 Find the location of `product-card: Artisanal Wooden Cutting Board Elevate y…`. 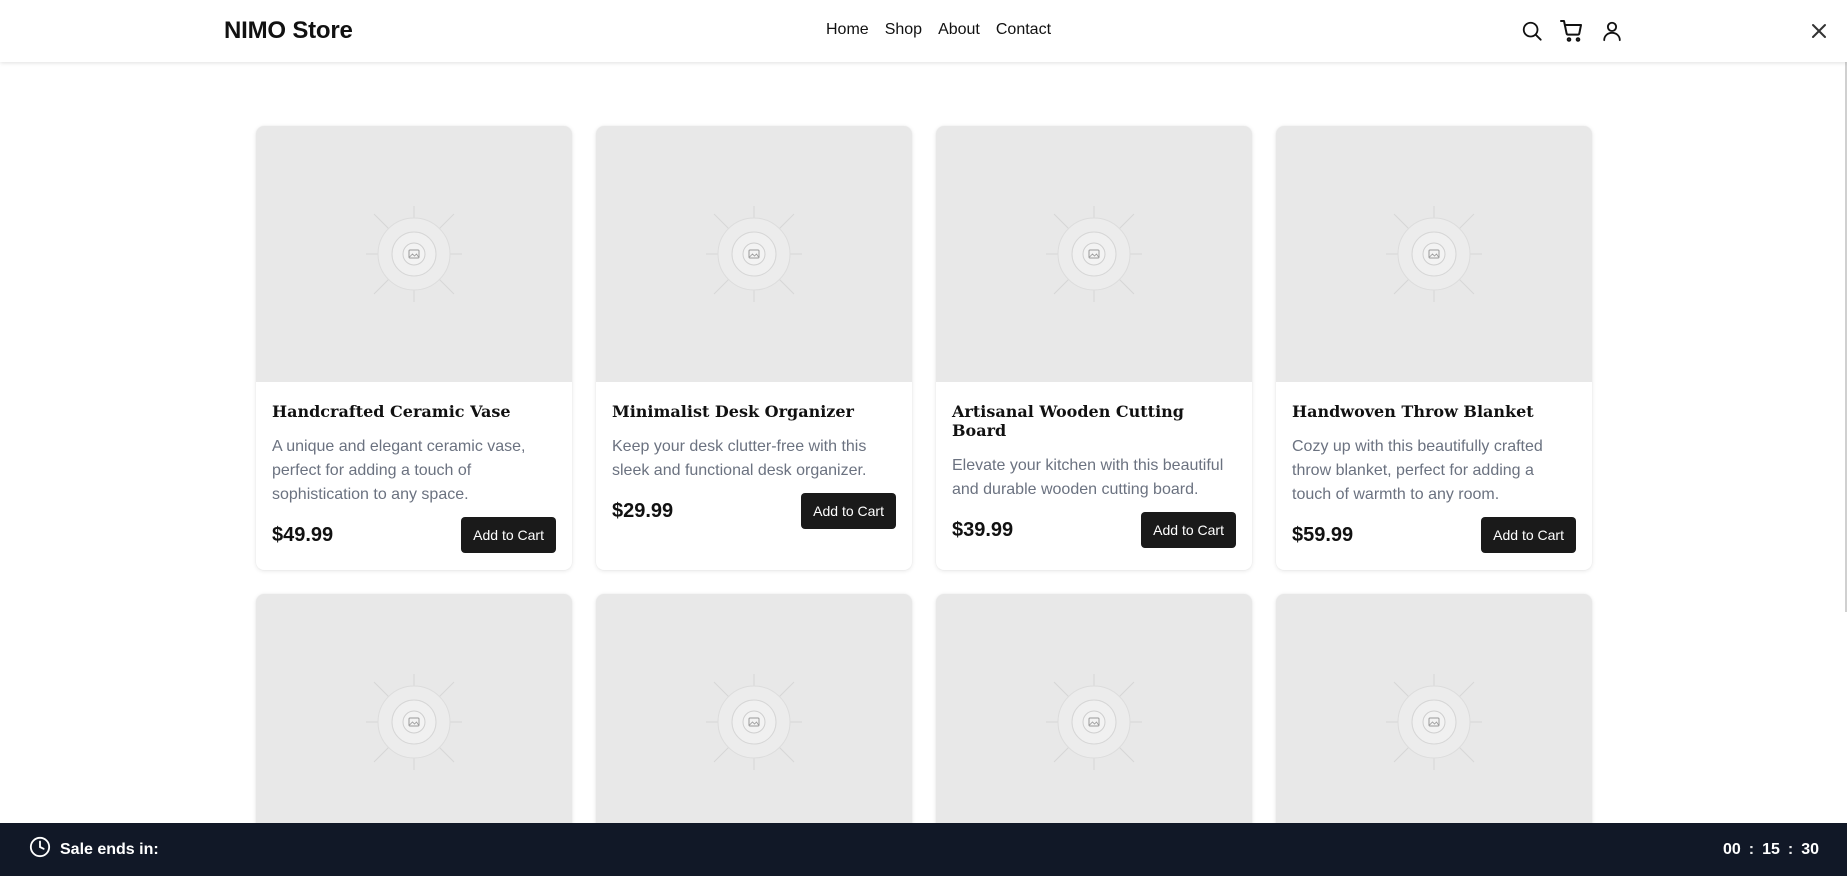

product-card: Artisanal Wooden Cutting Board Elevate y… is located at coordinates (1094, 348).